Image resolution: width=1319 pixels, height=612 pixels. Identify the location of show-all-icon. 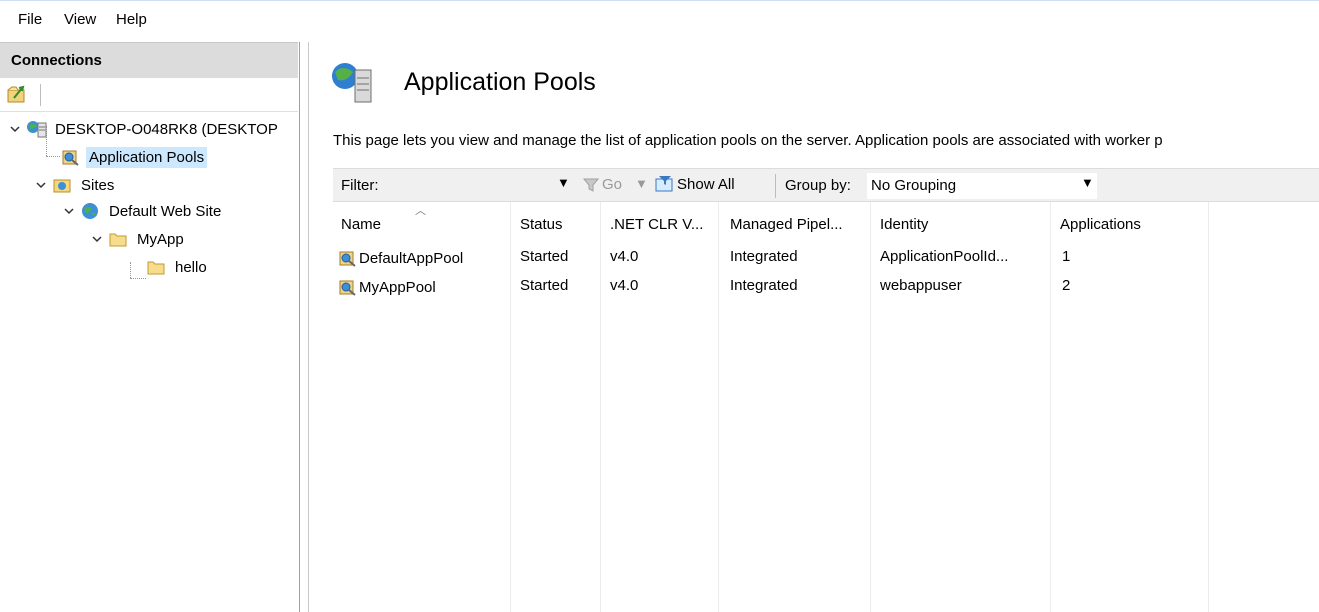
(664, 184).